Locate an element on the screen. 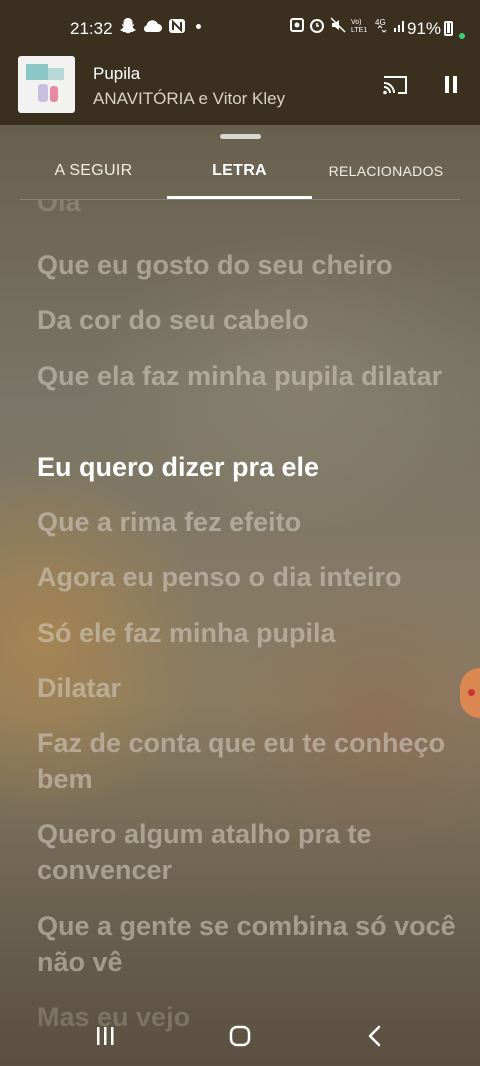 This screenshot has height=1066, width=480. cast-icon is located at coordinates (396, 85).